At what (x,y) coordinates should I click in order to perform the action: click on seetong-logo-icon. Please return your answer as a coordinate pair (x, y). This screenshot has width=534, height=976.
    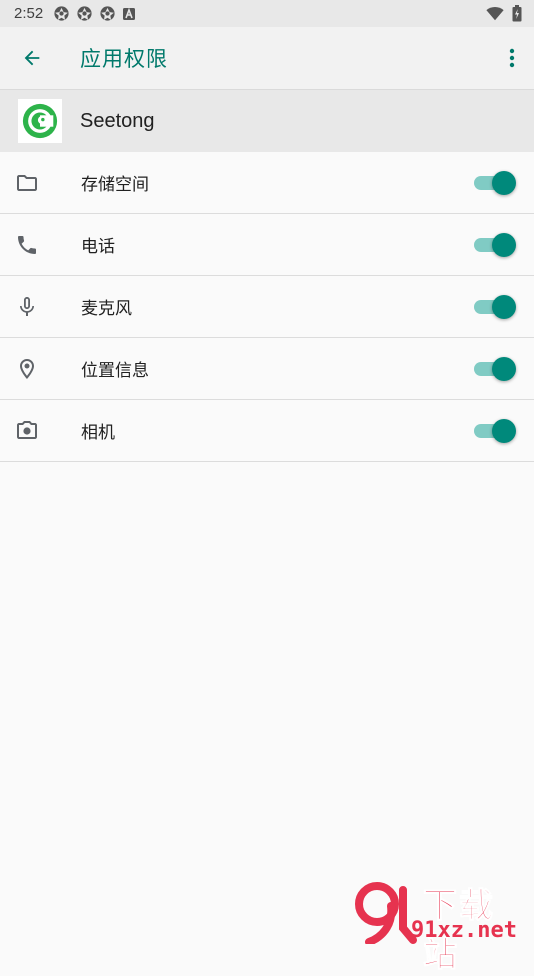
    Looking at the image, I should click on (40, 121).